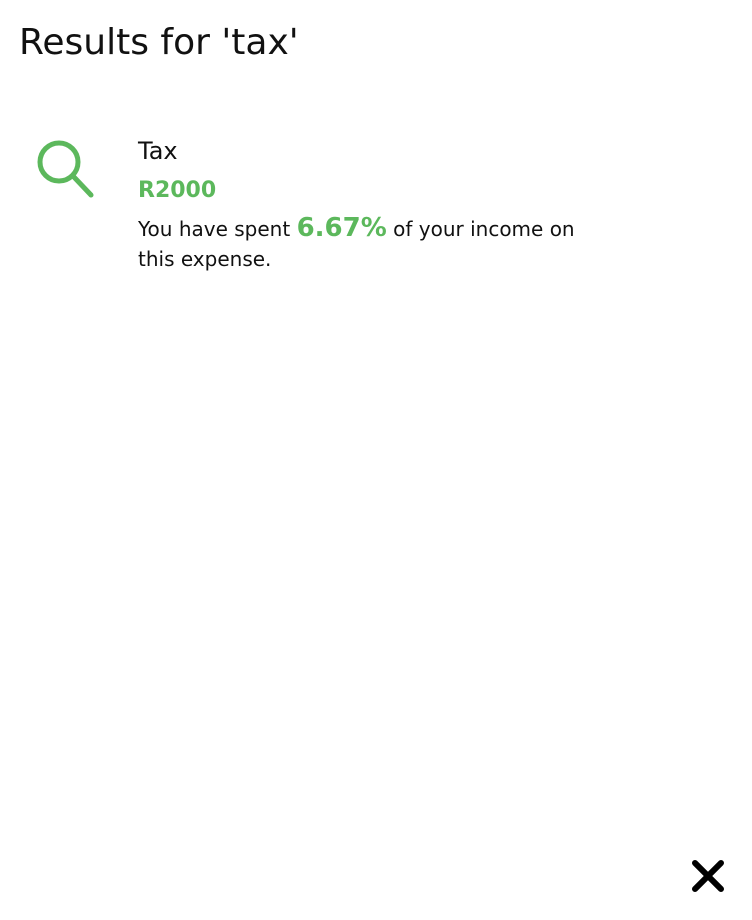  I want to click on close-button, so click(708, 876).